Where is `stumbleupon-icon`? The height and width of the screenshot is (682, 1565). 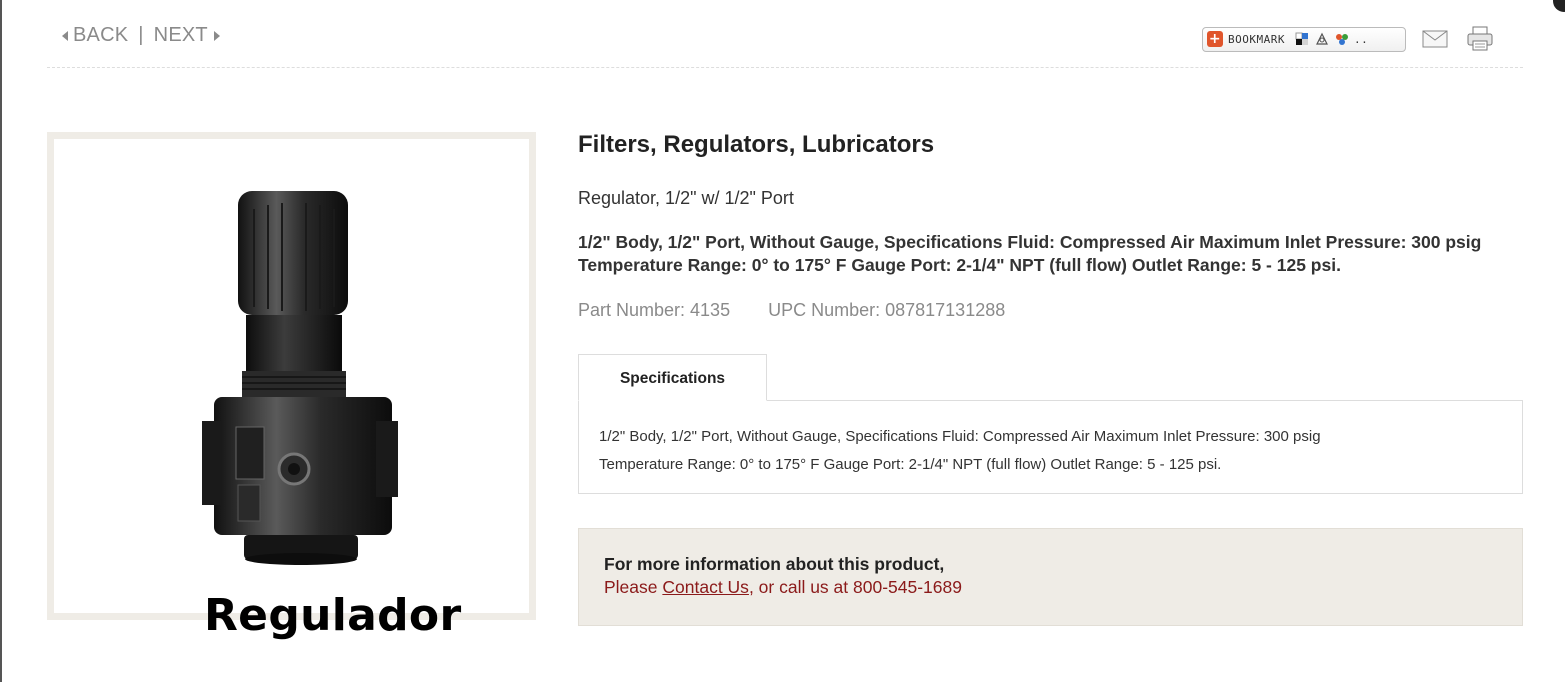 stumbleupon-icon is located at coordinates (1341, 39).